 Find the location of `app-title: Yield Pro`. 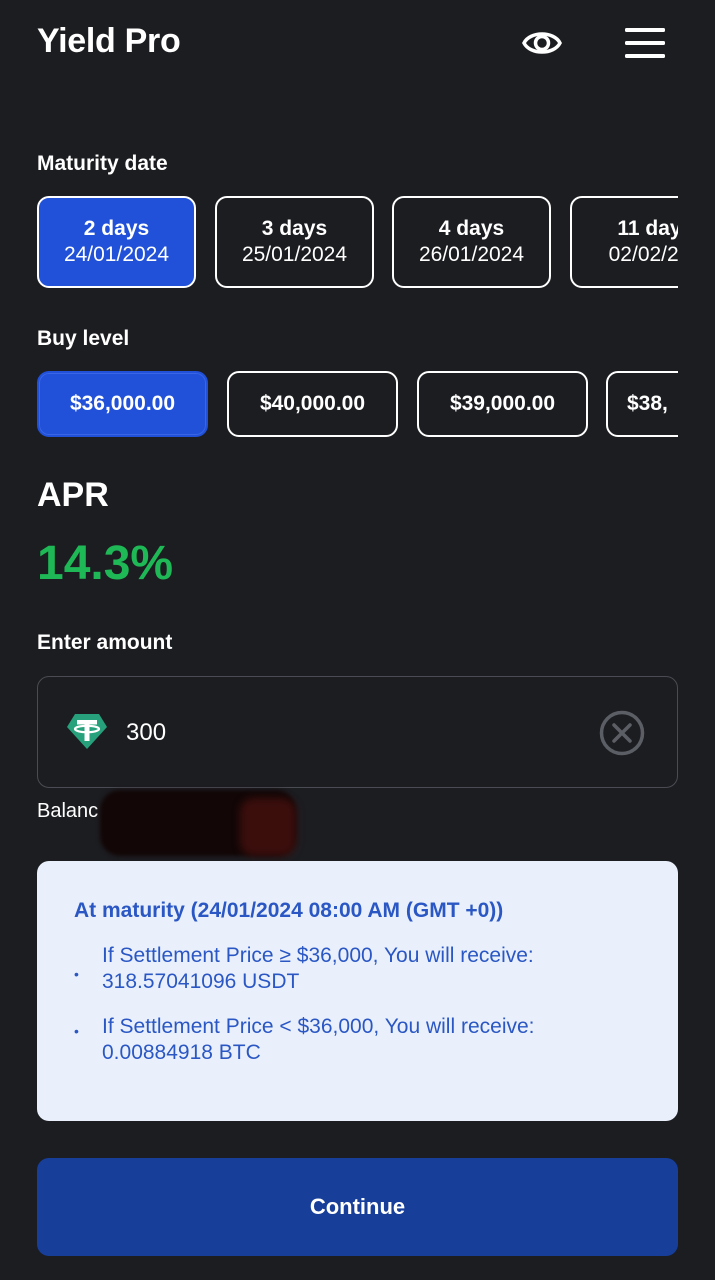

app-title: Yield Pro is located at coordinates (109, 41).